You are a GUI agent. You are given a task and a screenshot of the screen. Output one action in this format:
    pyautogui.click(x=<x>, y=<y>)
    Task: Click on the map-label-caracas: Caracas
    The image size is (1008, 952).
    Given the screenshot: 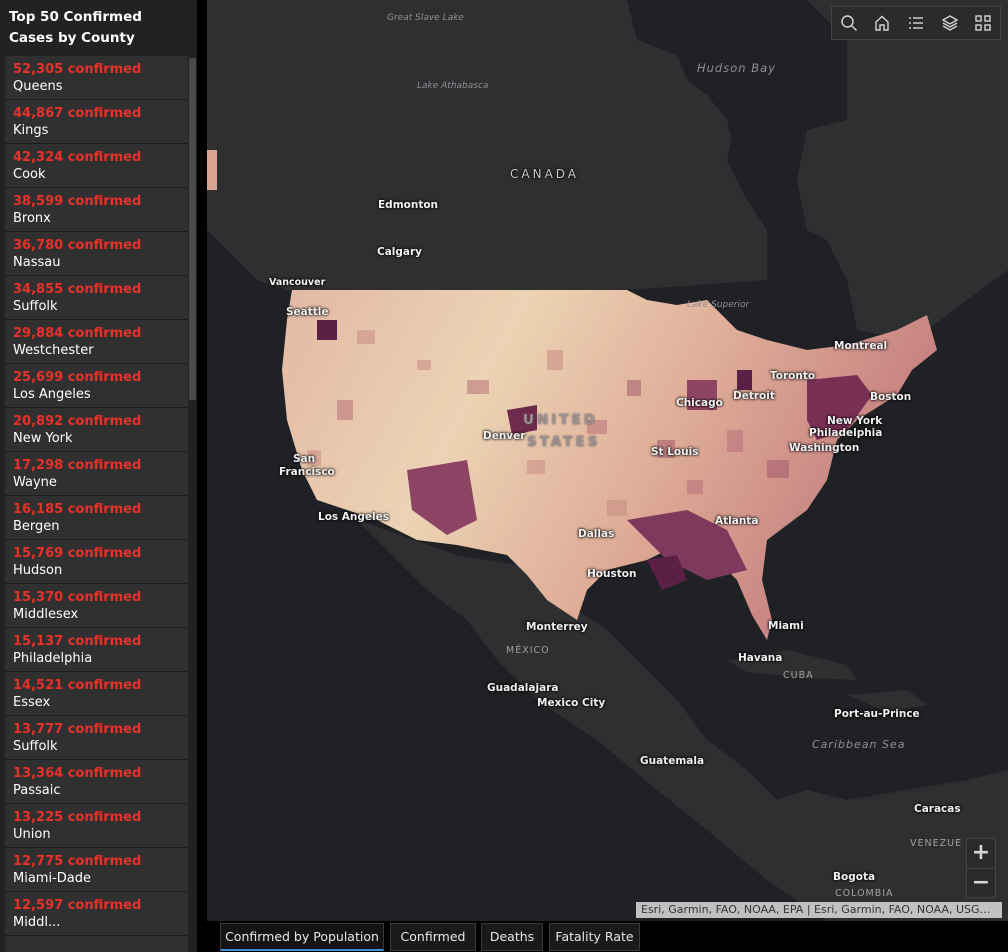 What is the action you would take?
    pyautogui.click(x=937, y=809)
    